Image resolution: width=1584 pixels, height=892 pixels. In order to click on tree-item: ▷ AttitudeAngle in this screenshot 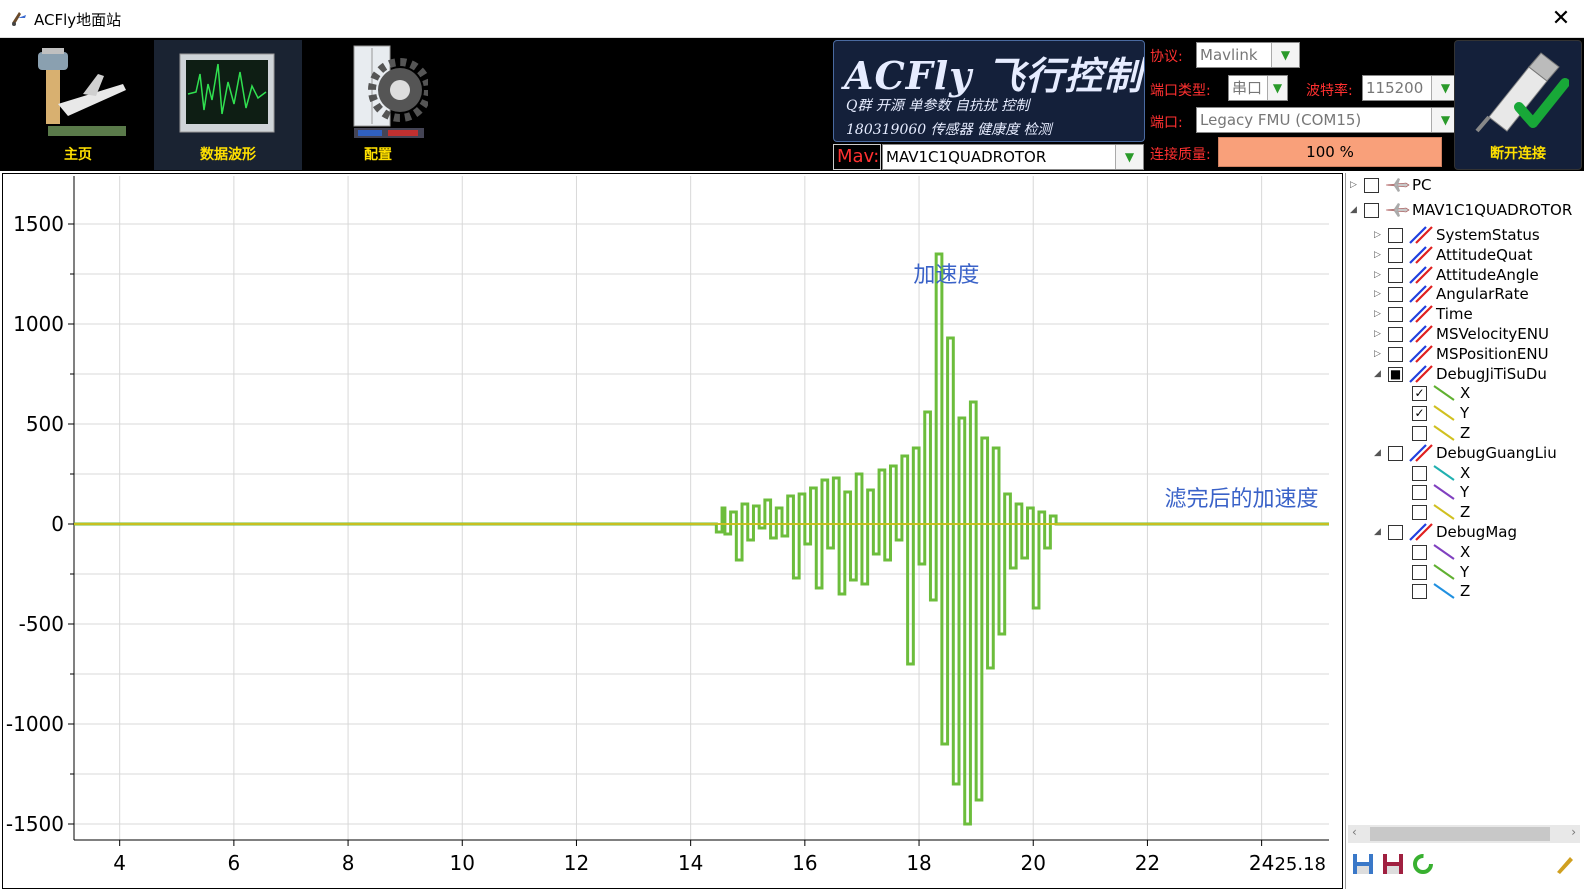, I will do `click(1475, 275)`.